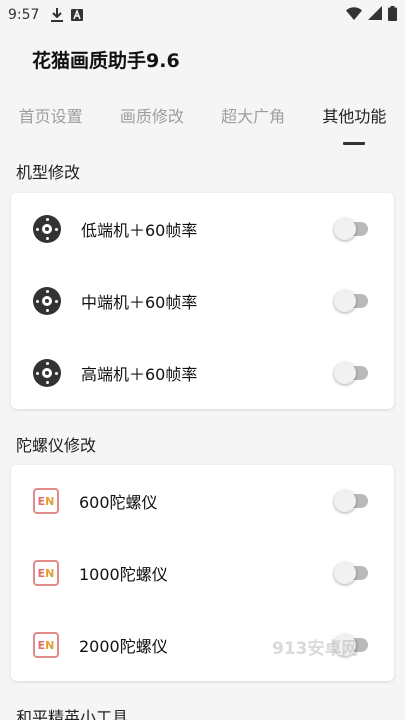  Describe the element at coordinates (202, 15) in the screenshot. I see `status-bar: 9:57` at that location.